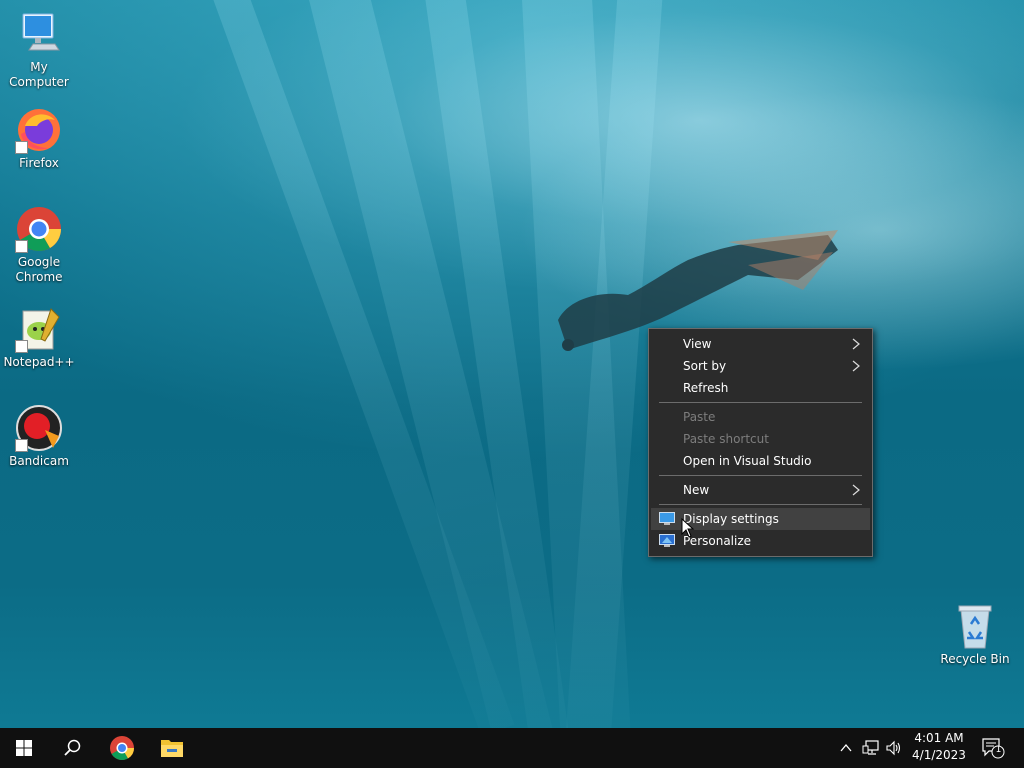 This screenshot has height=772, width=1024. Describe the element at coordinates (871, 748) in the screenshot. I see `network-icon` at that location.